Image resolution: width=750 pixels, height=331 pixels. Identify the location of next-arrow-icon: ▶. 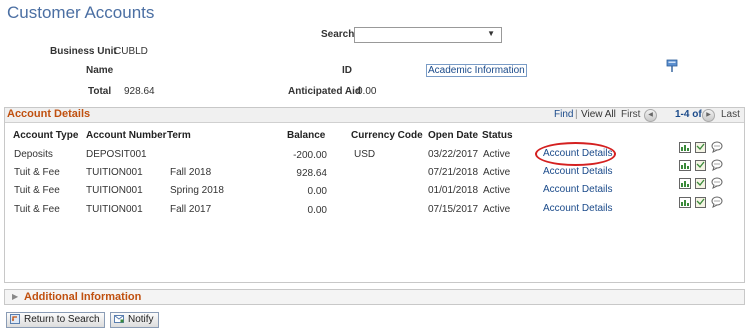
(708, 115).